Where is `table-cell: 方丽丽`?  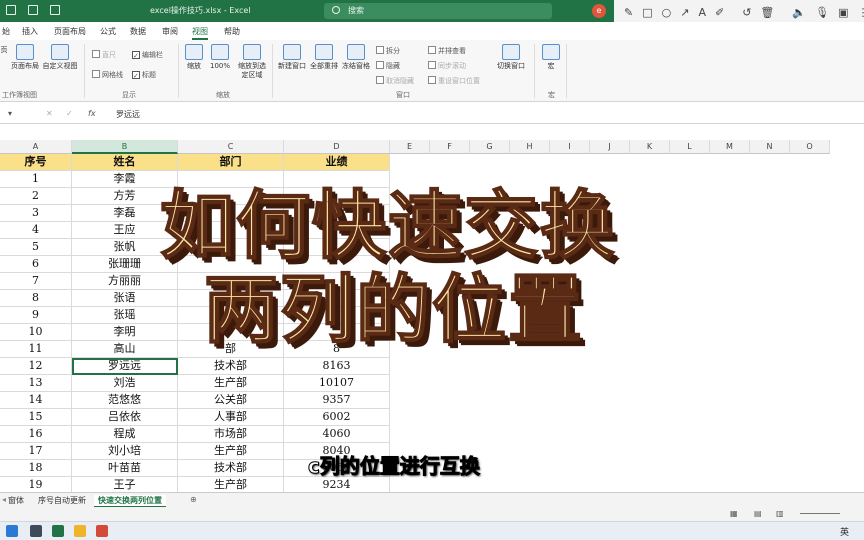 table-cell: 方丽丽 is located at coordinates (125, 281).